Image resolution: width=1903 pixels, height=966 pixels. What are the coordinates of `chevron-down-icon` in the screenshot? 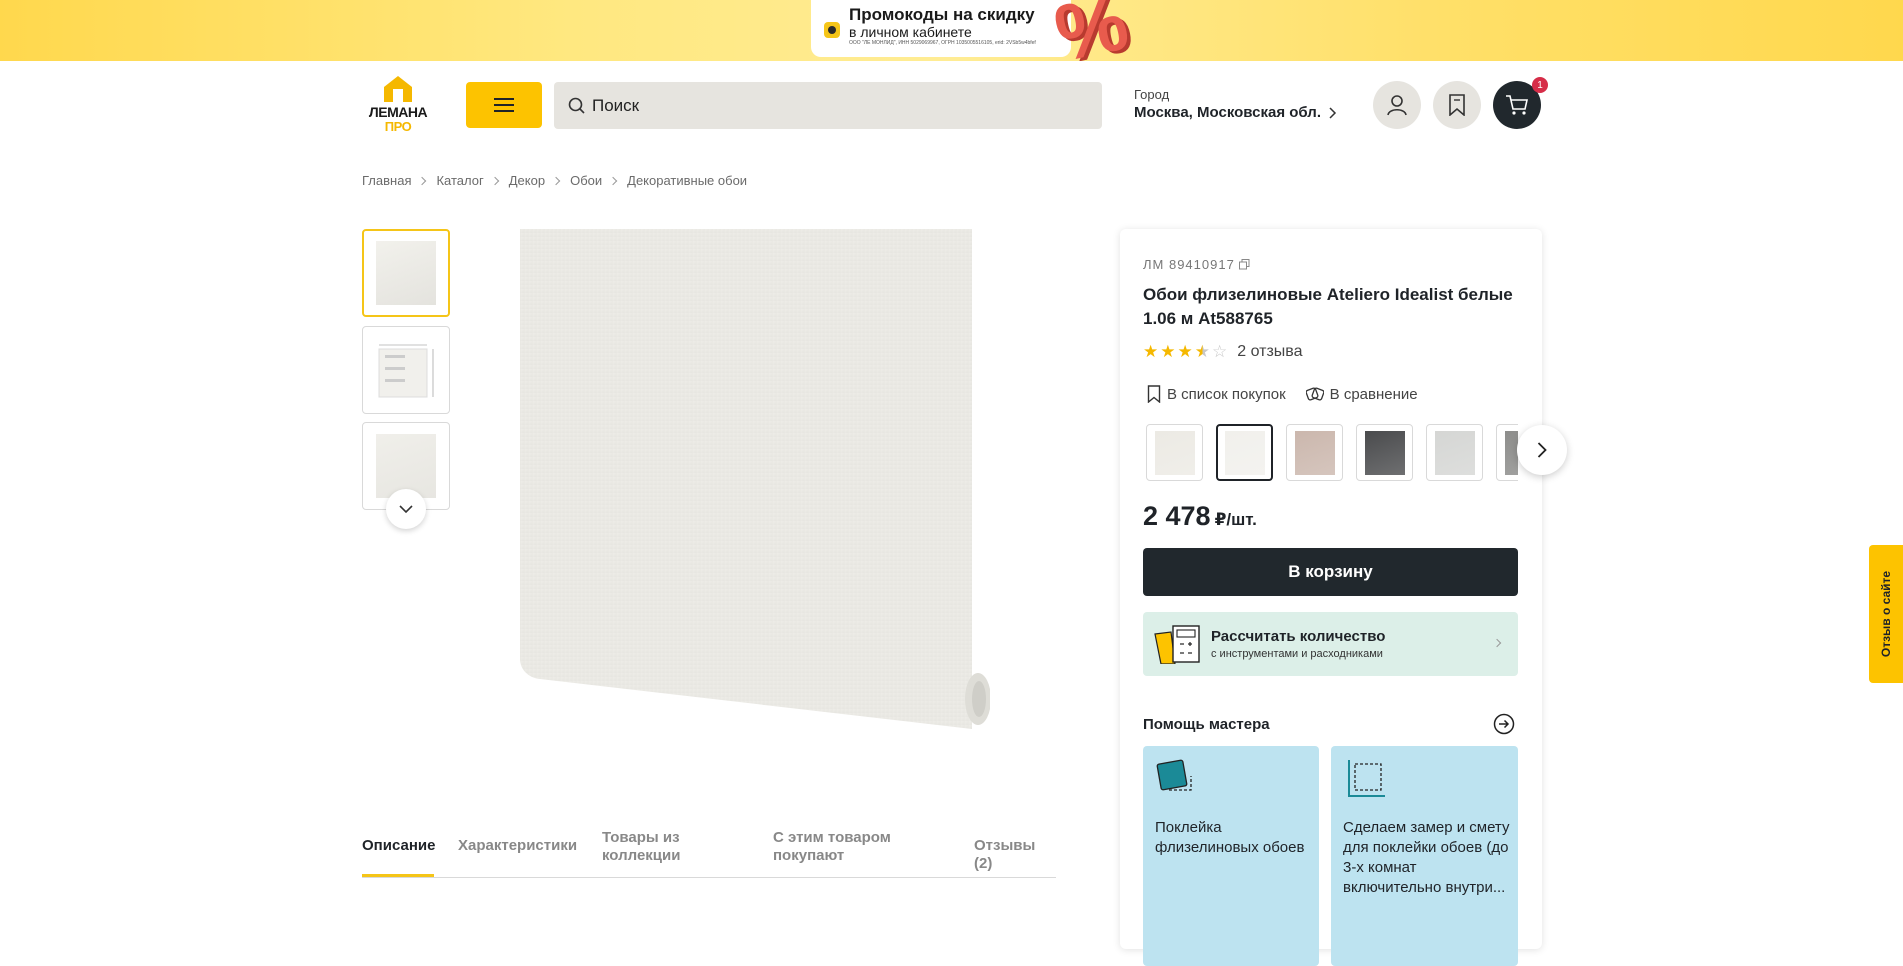 It's located at (406, 509).